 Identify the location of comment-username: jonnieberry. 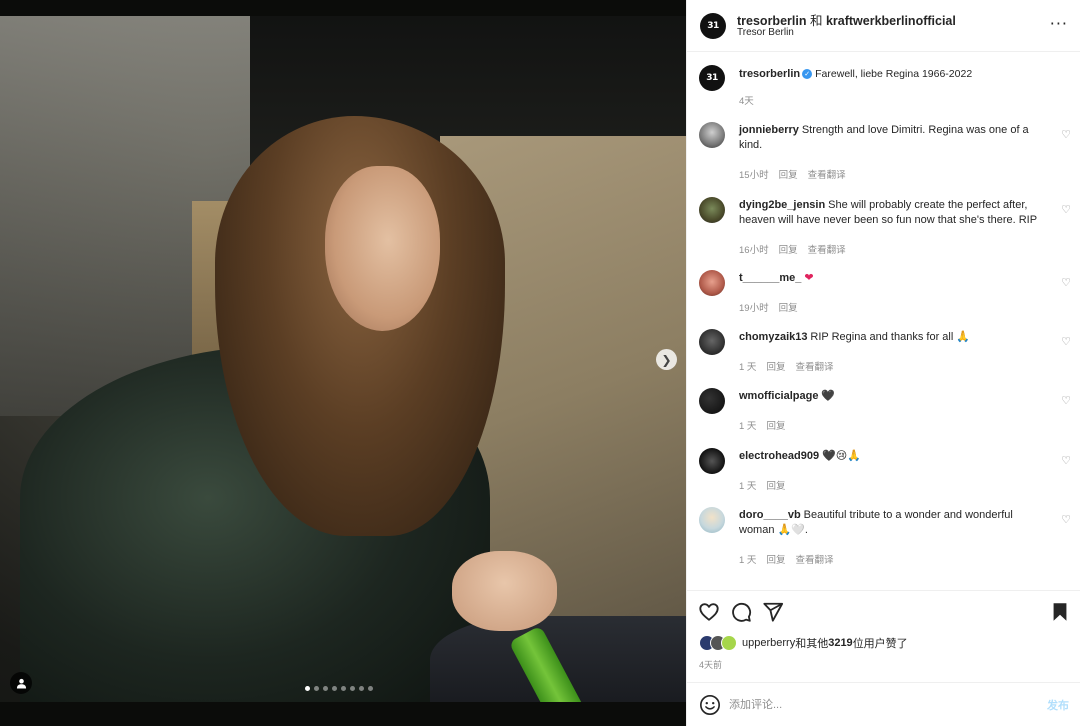
(769, 130).